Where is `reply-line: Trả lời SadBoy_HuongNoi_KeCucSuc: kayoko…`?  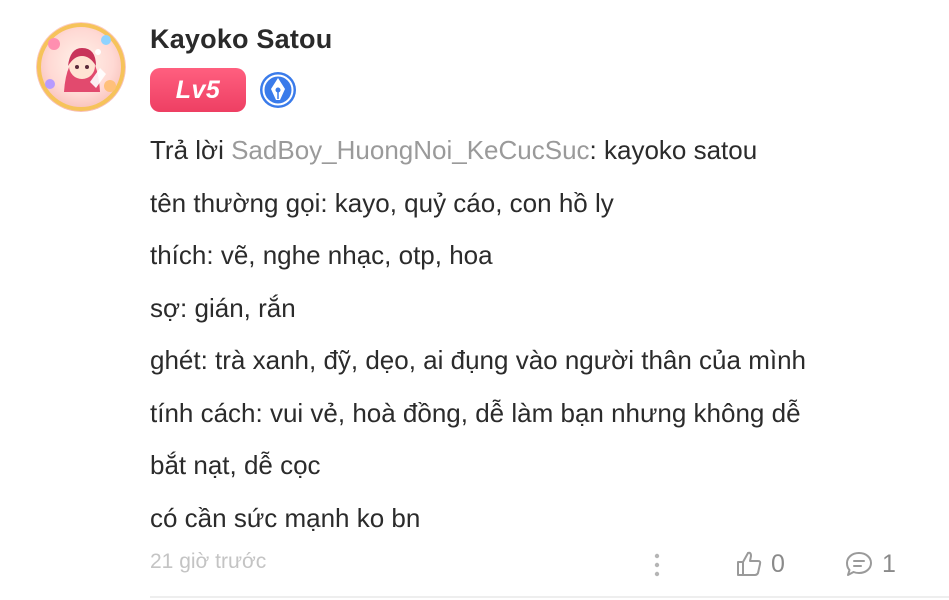 reply-line: Trả lời SadBoy_HuongNoi_KeCucSuc: kayoko… is located at coordinates (545, 150).